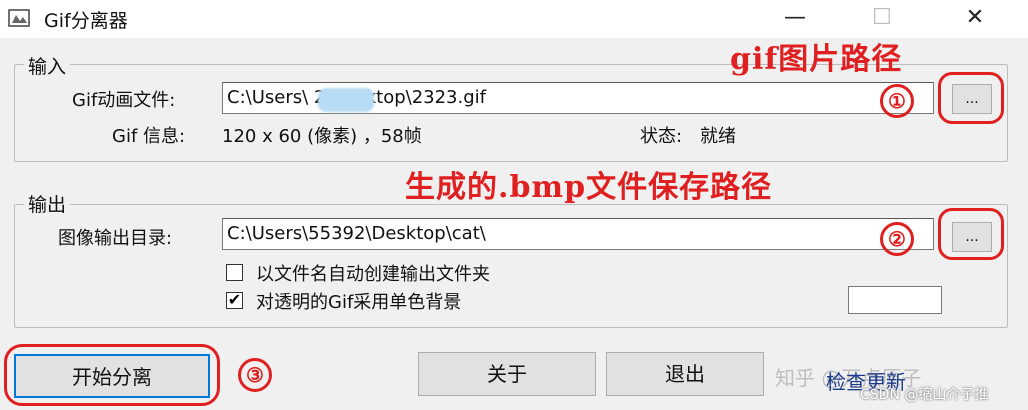 Image resolution: width=1028 pixels, height=410 pixels. I want to click on minimize-icon: —, so click(795, 18).